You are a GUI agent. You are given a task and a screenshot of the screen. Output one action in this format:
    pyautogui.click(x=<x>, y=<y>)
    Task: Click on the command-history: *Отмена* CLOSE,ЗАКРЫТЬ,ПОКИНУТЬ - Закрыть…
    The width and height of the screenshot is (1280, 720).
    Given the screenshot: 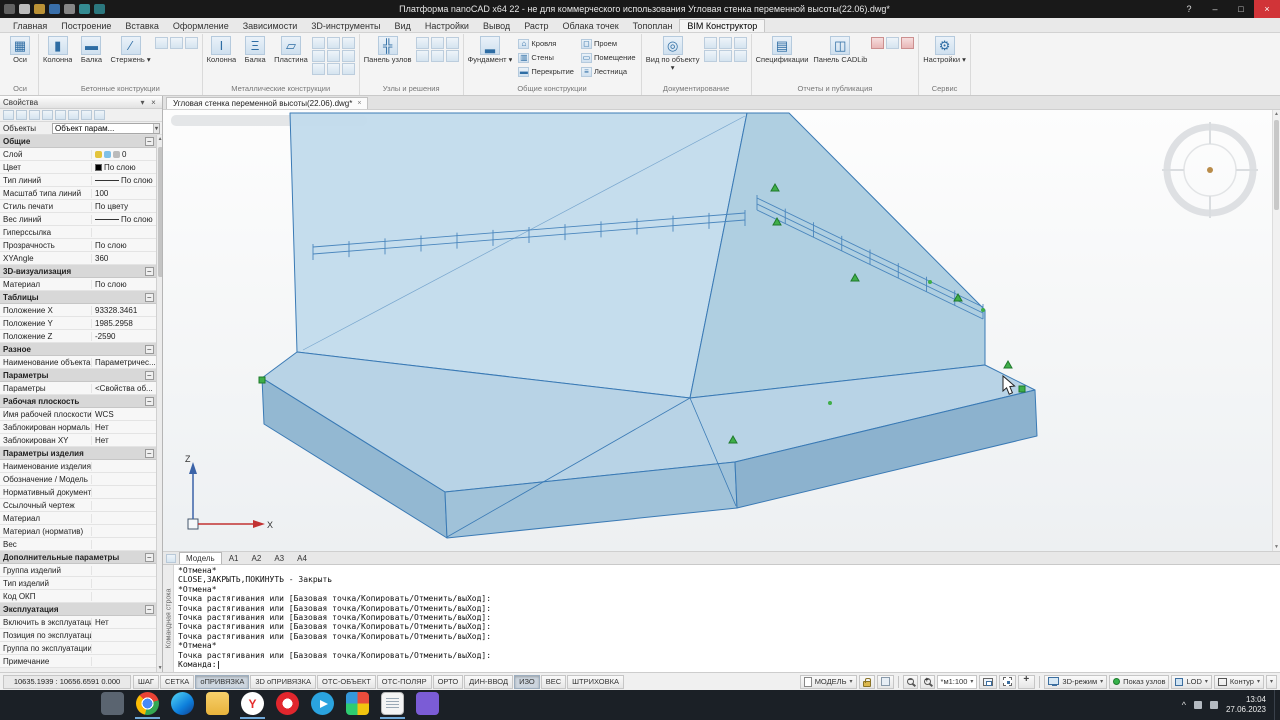 What is the action you would take?
    pyautogui.click(x=727, y=618)
    